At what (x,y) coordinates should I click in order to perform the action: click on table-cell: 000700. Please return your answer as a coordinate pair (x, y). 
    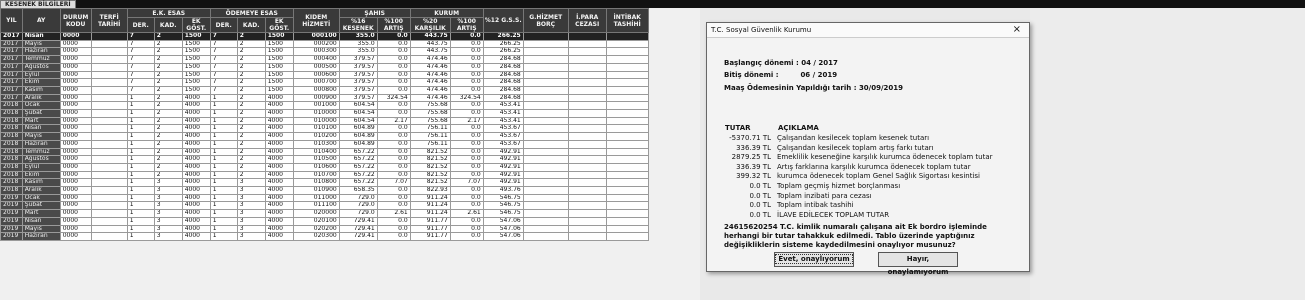
    Looking at the image, I should click on (316, 82).